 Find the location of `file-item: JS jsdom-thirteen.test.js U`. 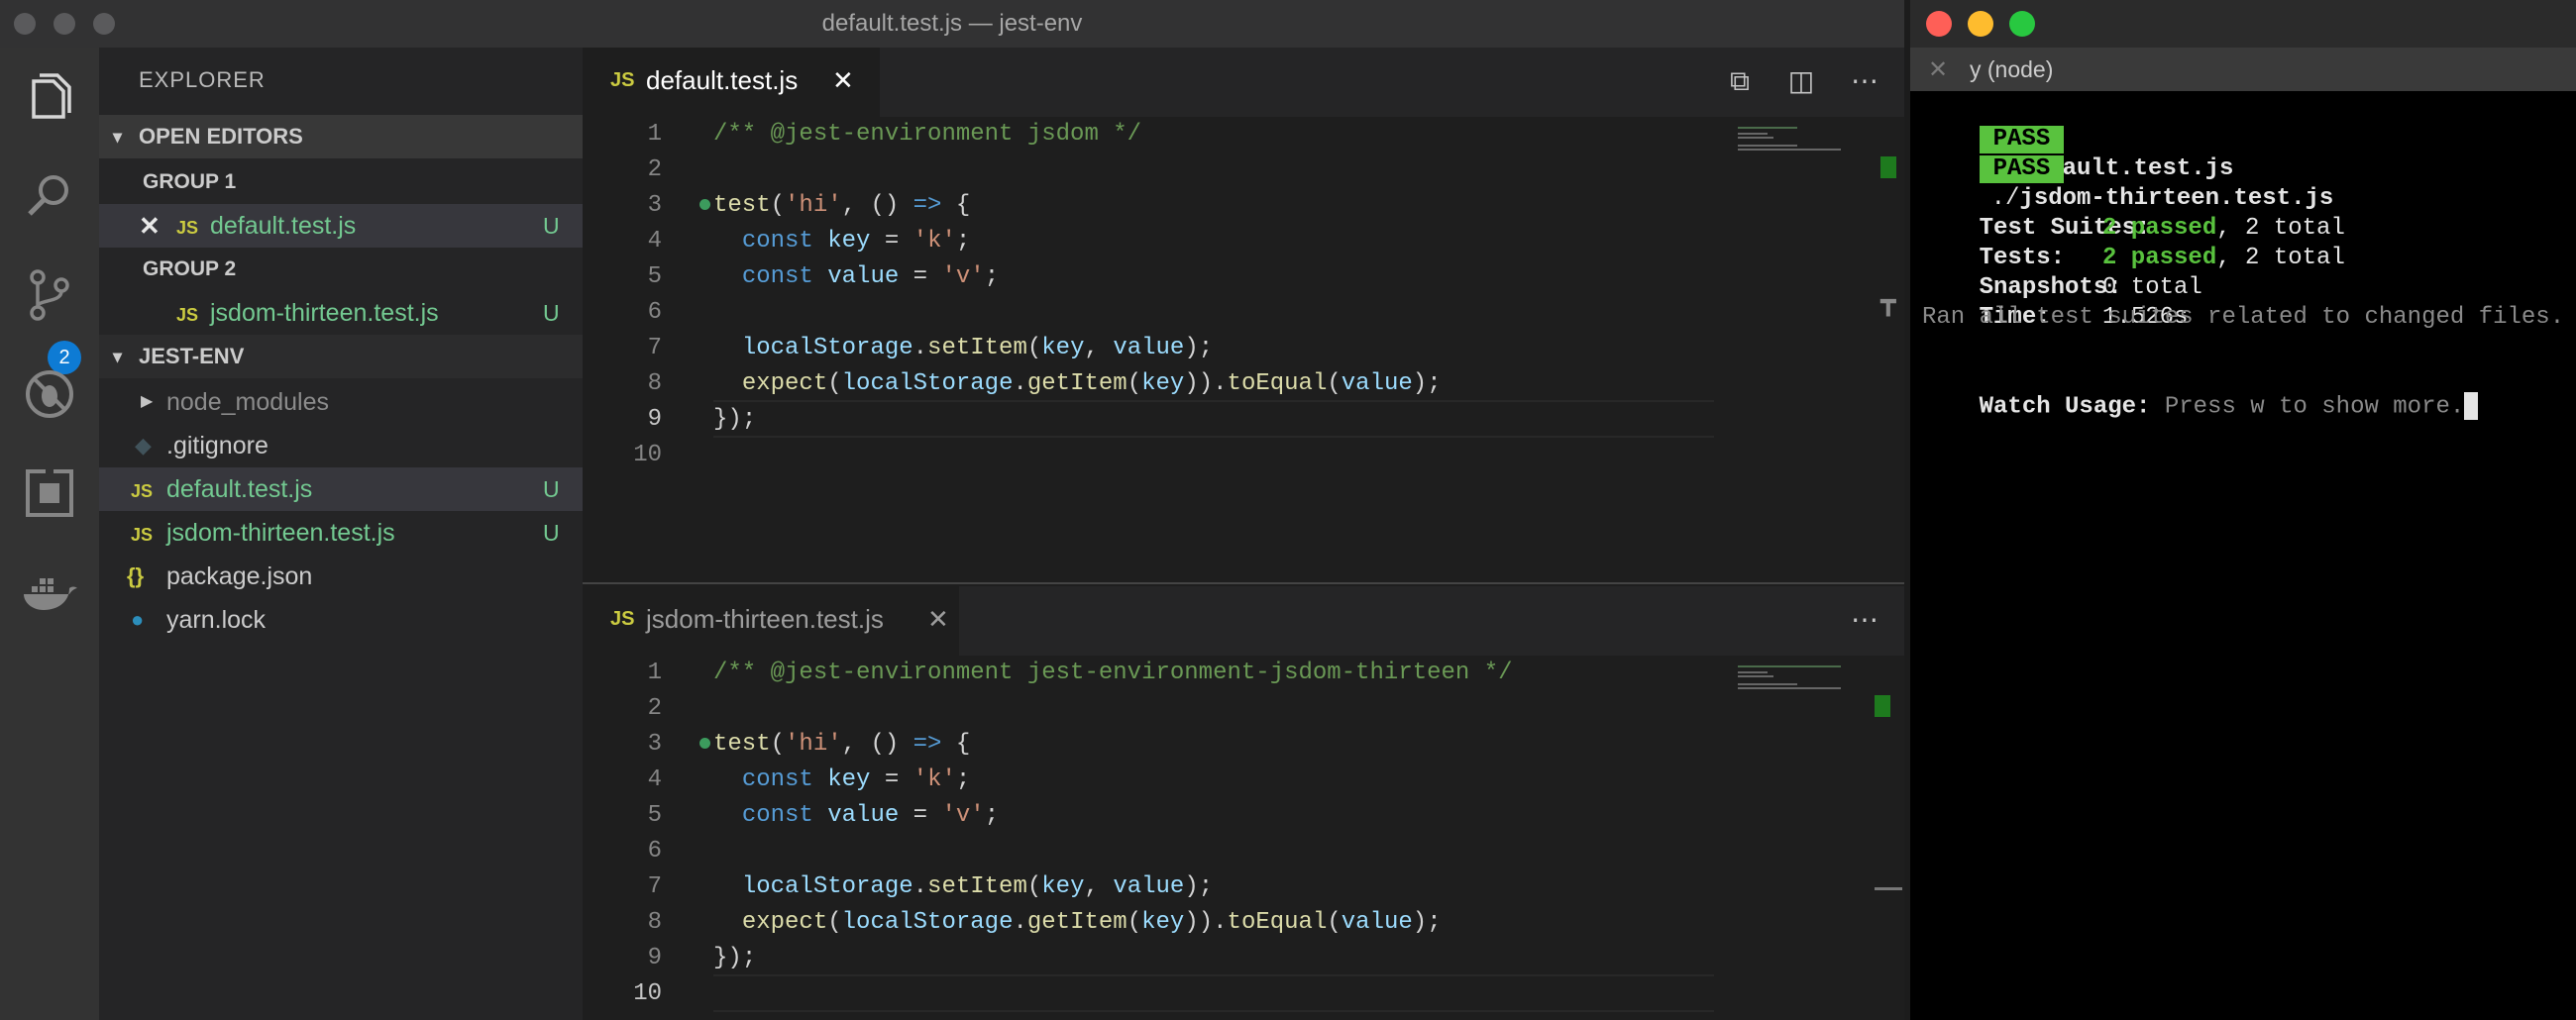

file-item: JS jsdom-thirteen.test.js U is located at coordinates (341, 533).